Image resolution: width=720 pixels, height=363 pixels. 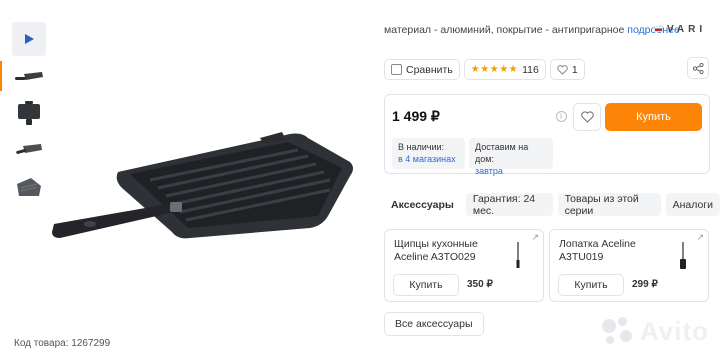 What do you see at coordinates (530, 69) in the screenshot?
I see `rating-count: 116` at bounding box center [530, 69].